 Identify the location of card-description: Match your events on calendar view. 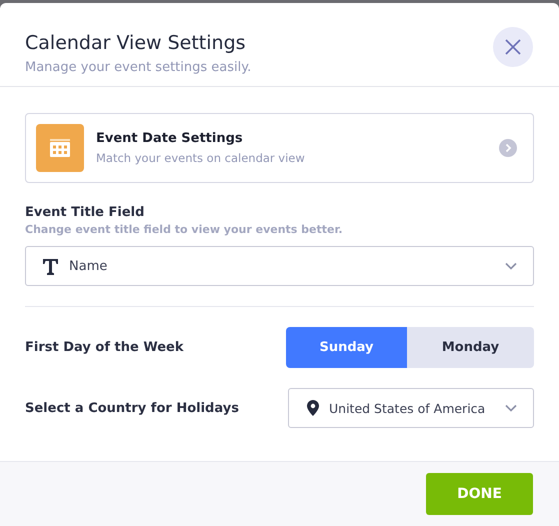
(201, 158).